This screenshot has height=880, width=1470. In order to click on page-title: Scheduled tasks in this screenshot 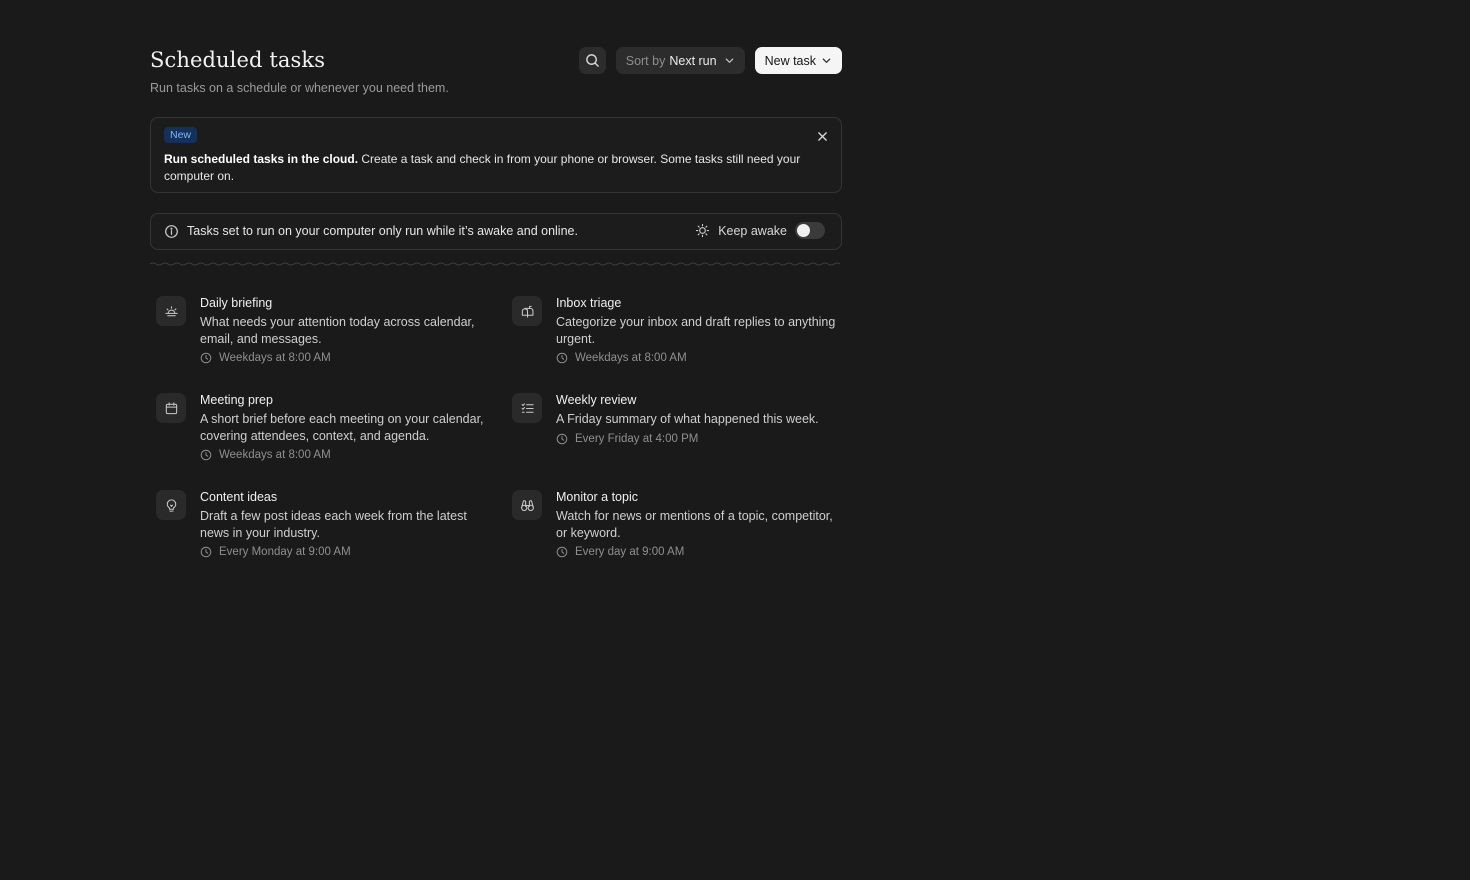, I will do `click(238, 60)`.